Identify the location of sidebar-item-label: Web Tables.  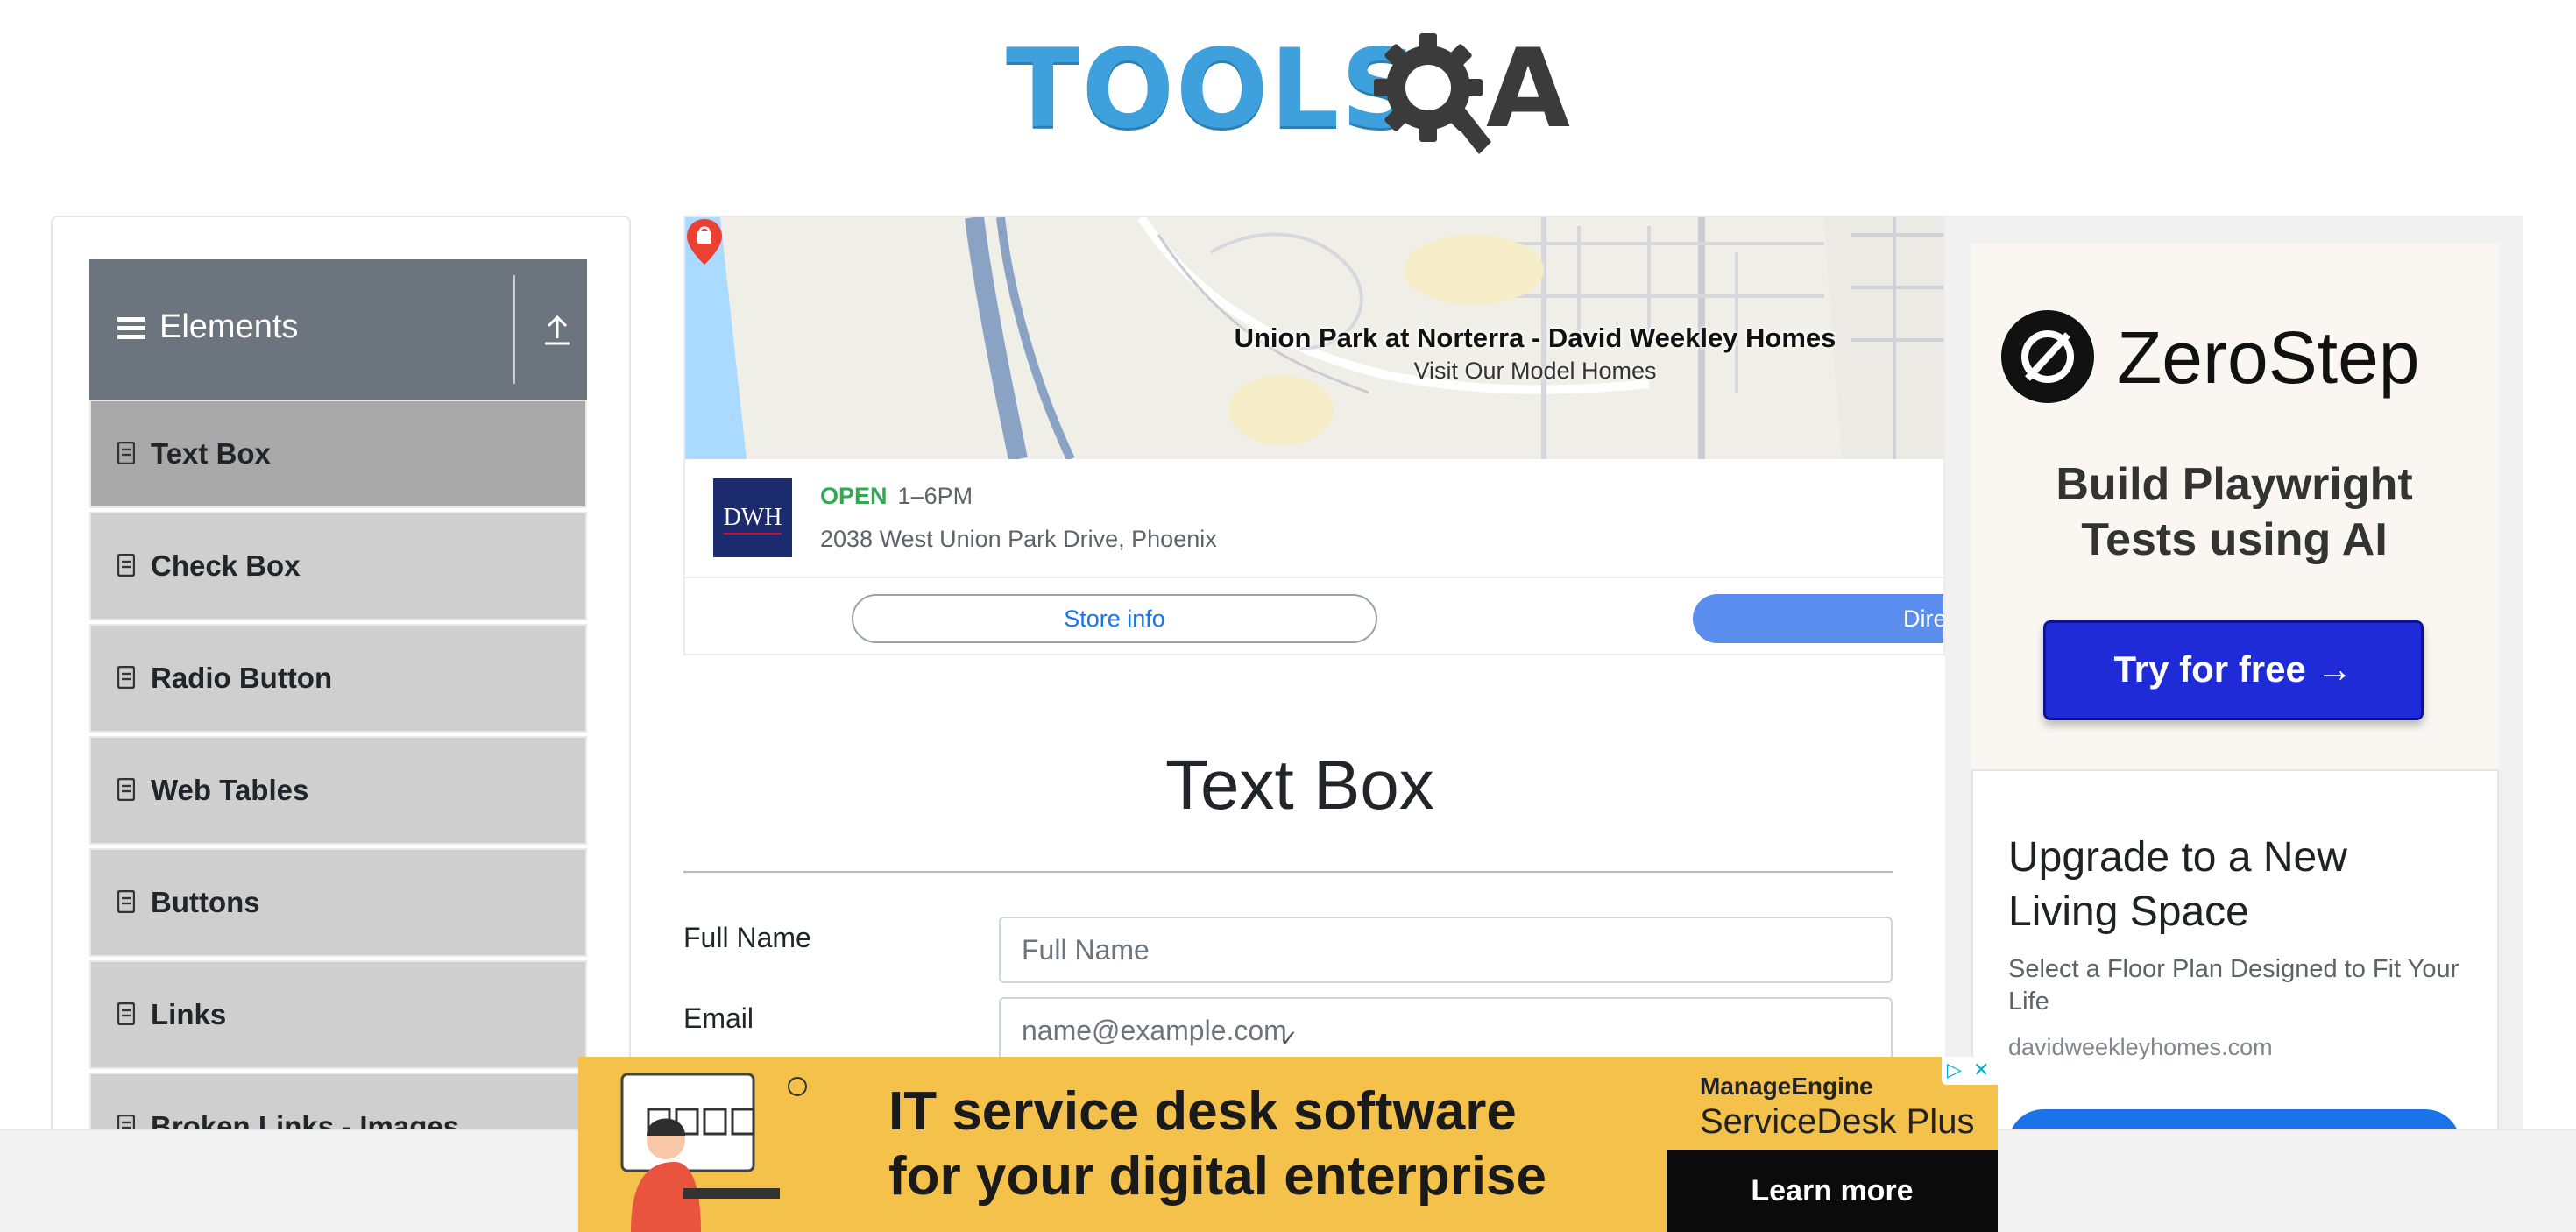
(230, 790).